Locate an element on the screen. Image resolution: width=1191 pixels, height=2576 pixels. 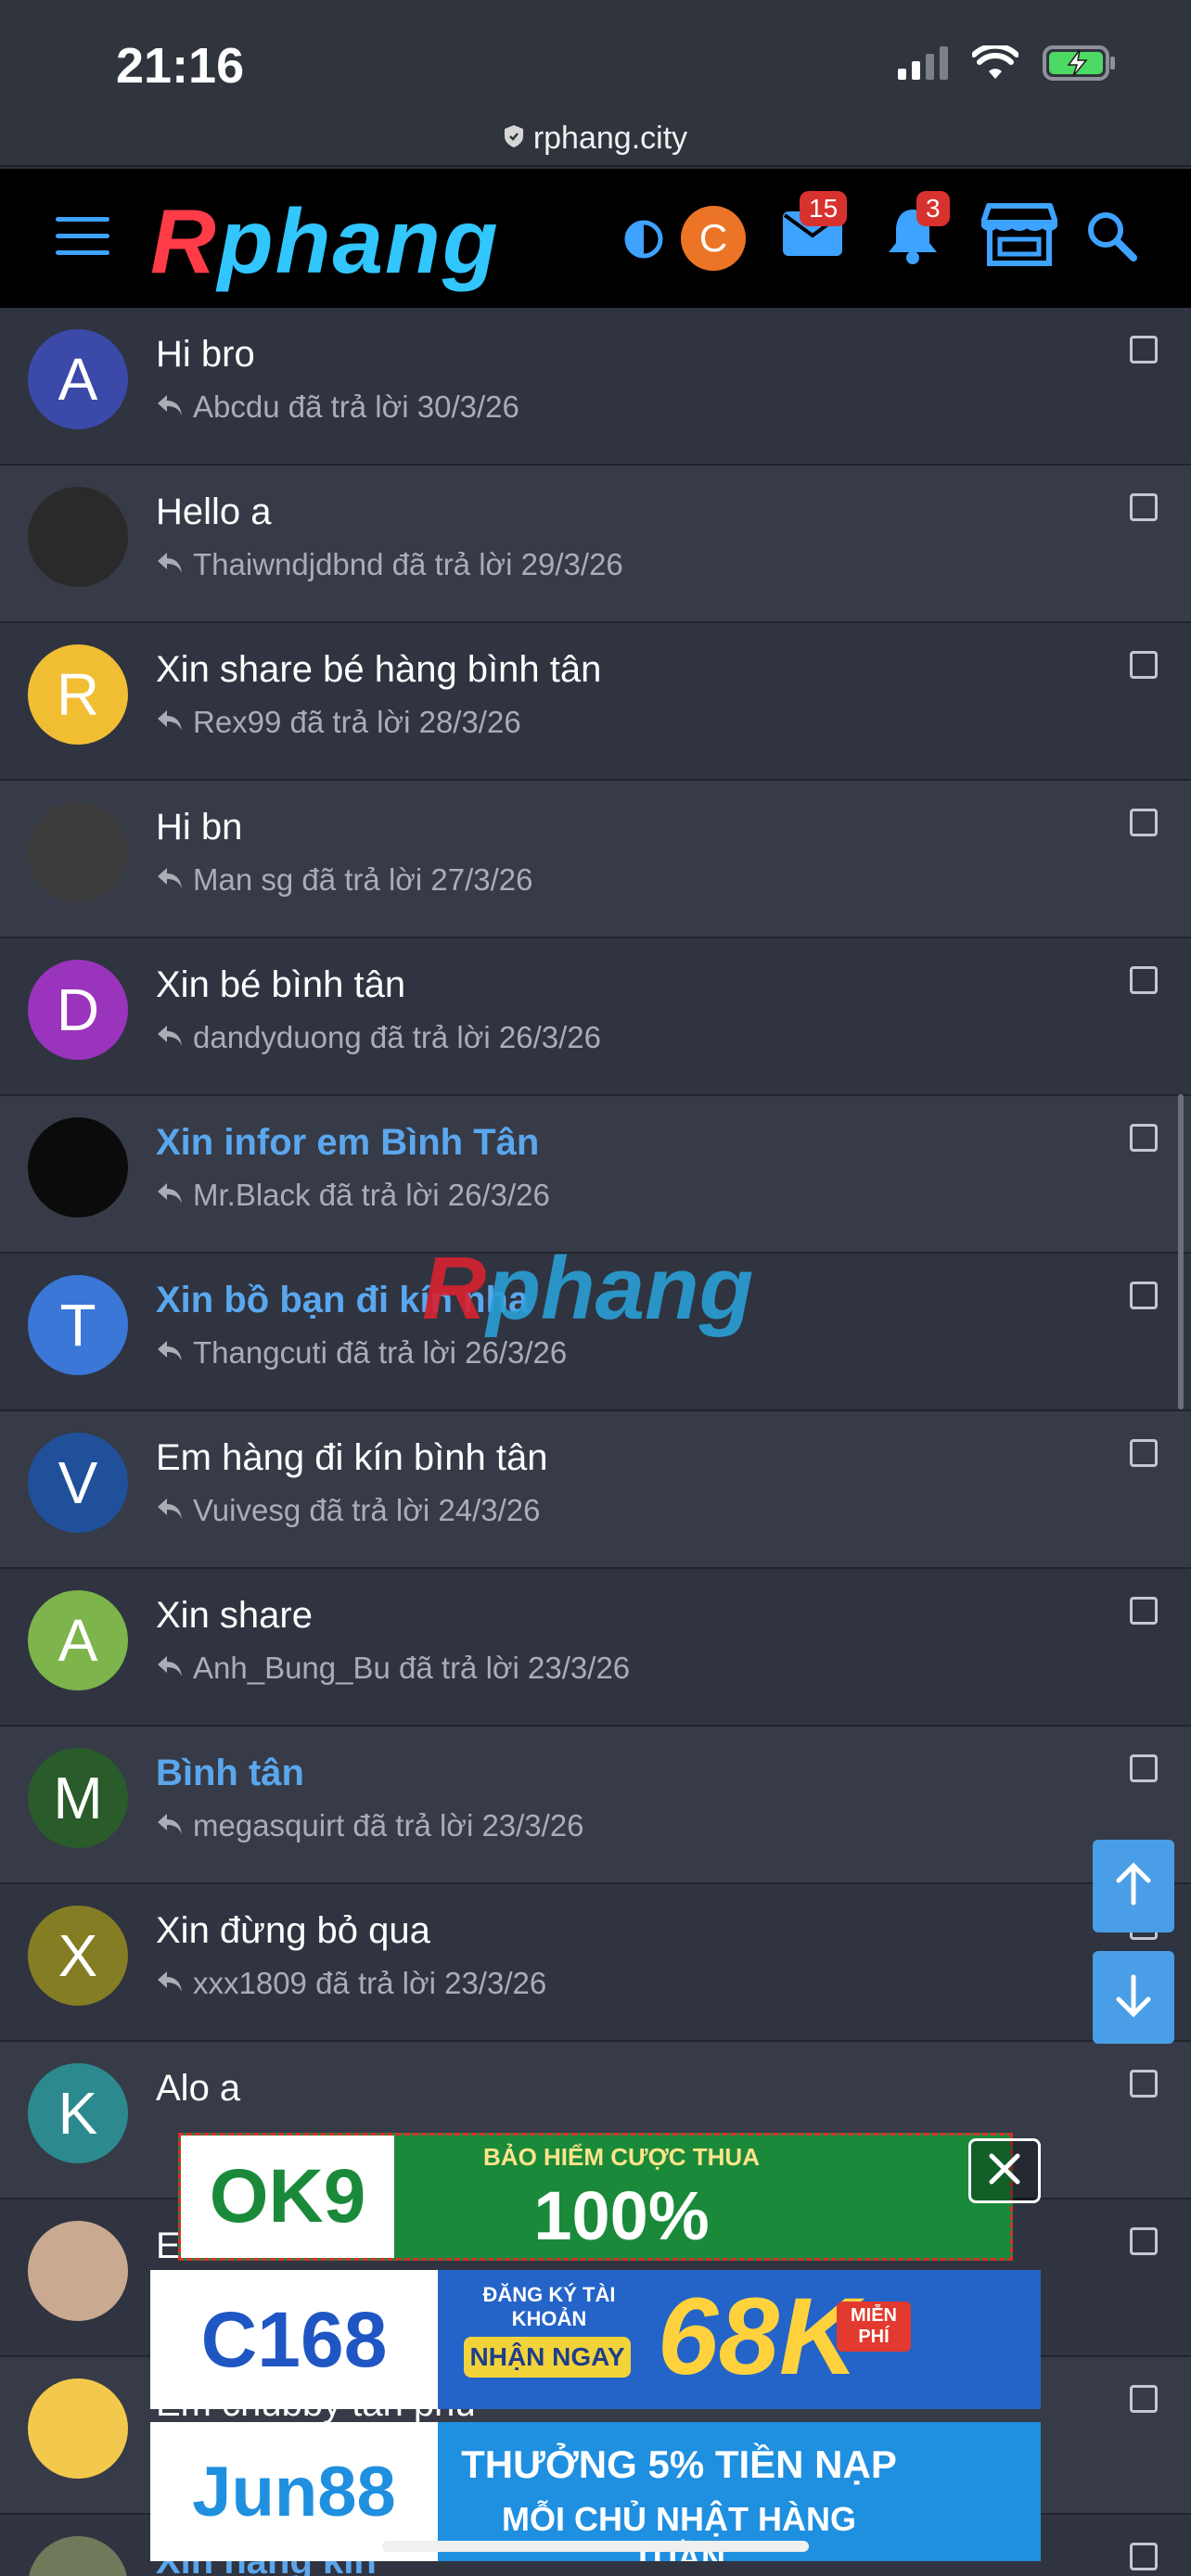
store-icon is located at coordinates (1019, 237).